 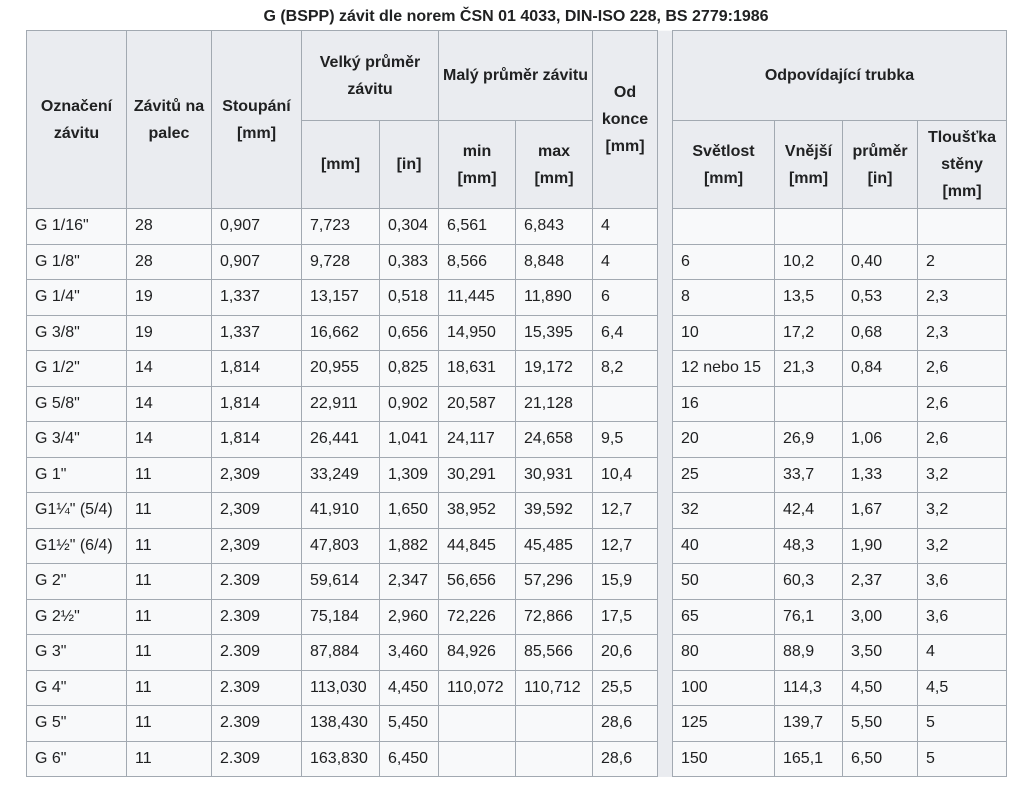 What do you see at coordinates (625, 368) in the screenshot?
I see `cell-from-end: 8,2` at bounding box center [625, 368].